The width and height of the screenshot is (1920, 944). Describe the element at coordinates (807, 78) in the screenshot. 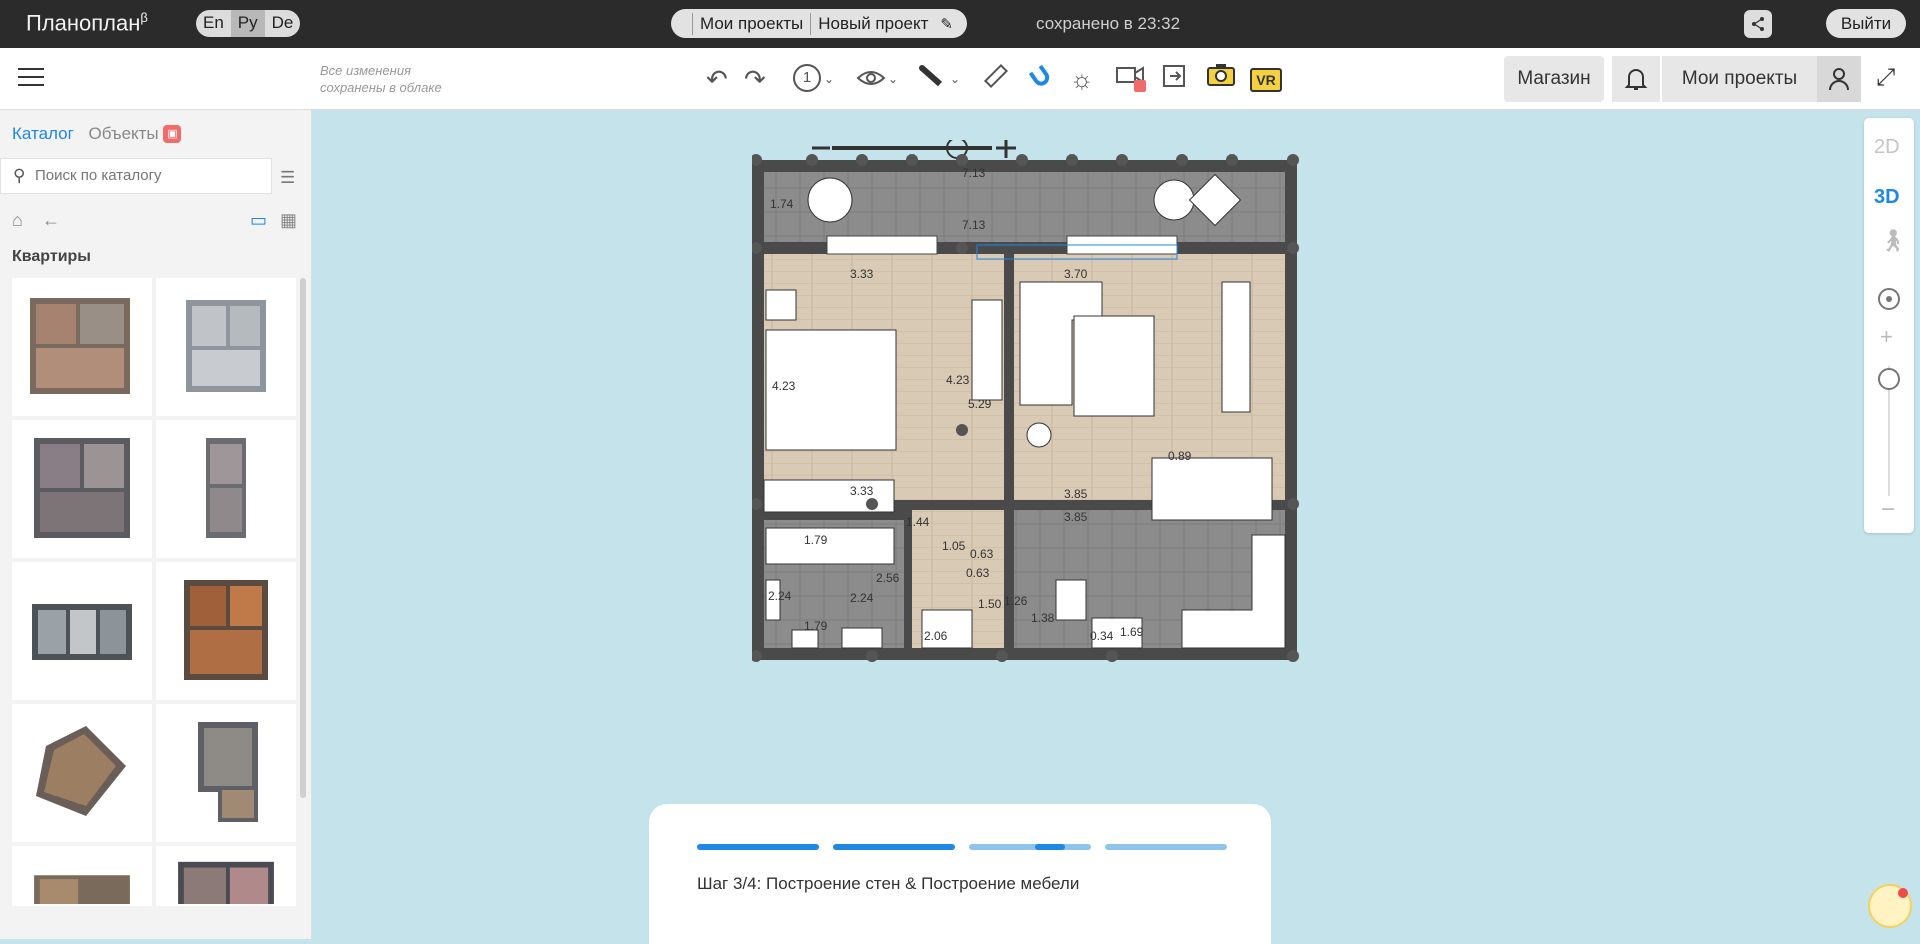

I see `floor-selector: 1` at that location.